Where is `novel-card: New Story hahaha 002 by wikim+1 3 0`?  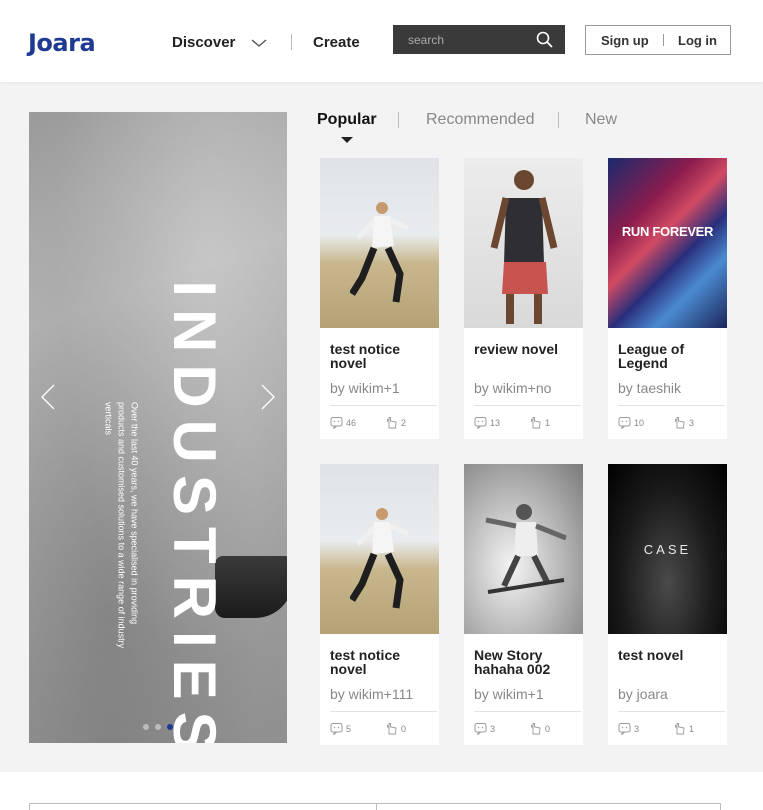
novel-card: New Story hahaha 002 by wikim+1 3 0 is located at coordinates (523, 604).